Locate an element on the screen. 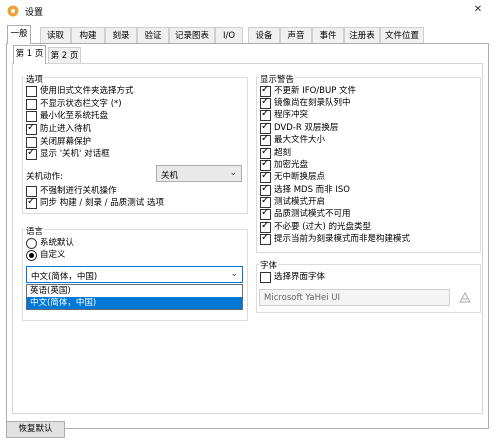 This screenshot has height=441, width=495. tab-general: 一般 is located at coordinates (19, 34).